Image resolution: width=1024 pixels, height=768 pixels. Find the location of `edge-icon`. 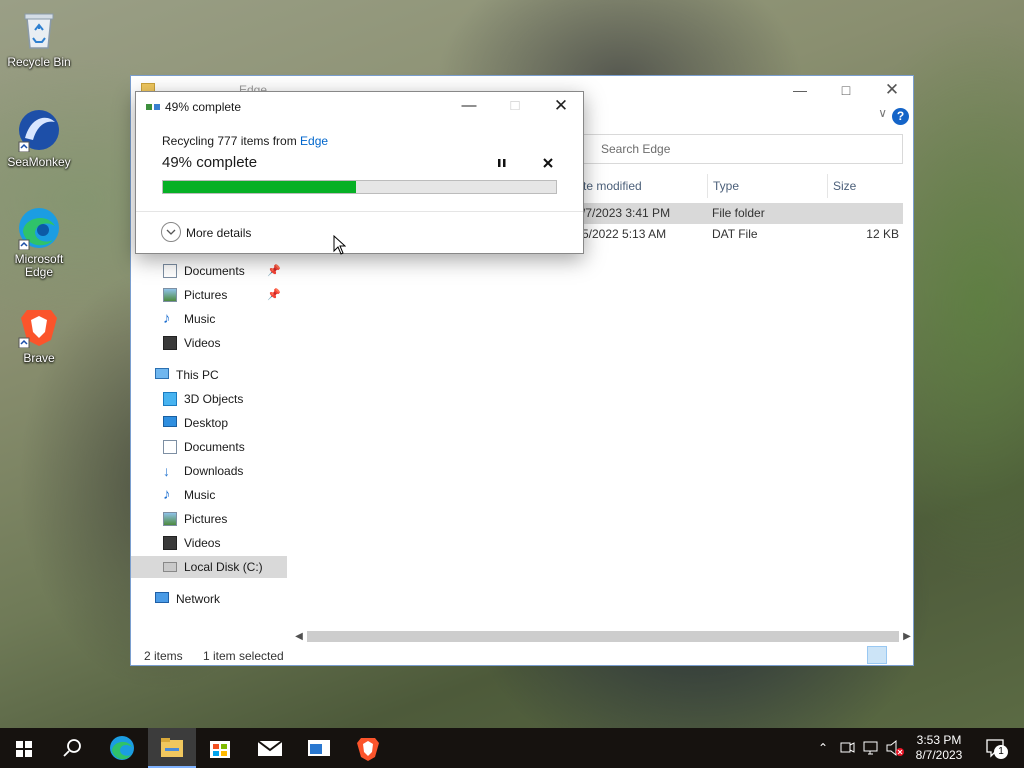

edge-icon is located at coordinates (39, 228).